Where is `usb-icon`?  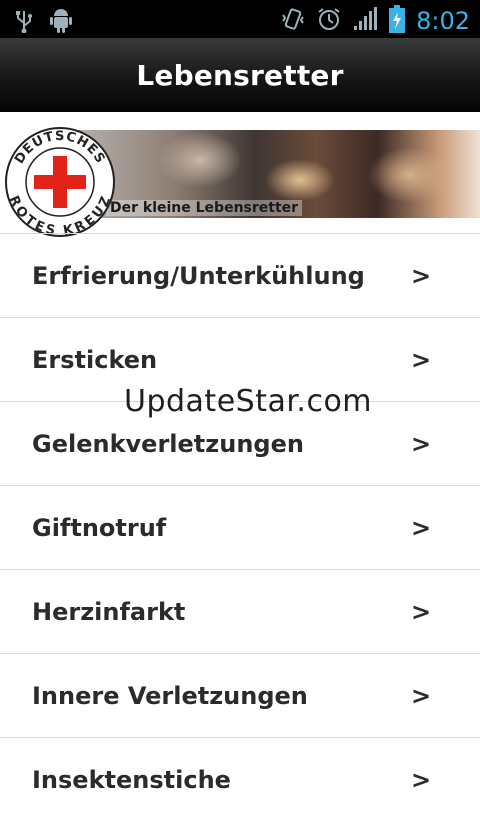 usb-icon is located at coordinates (24, 22).